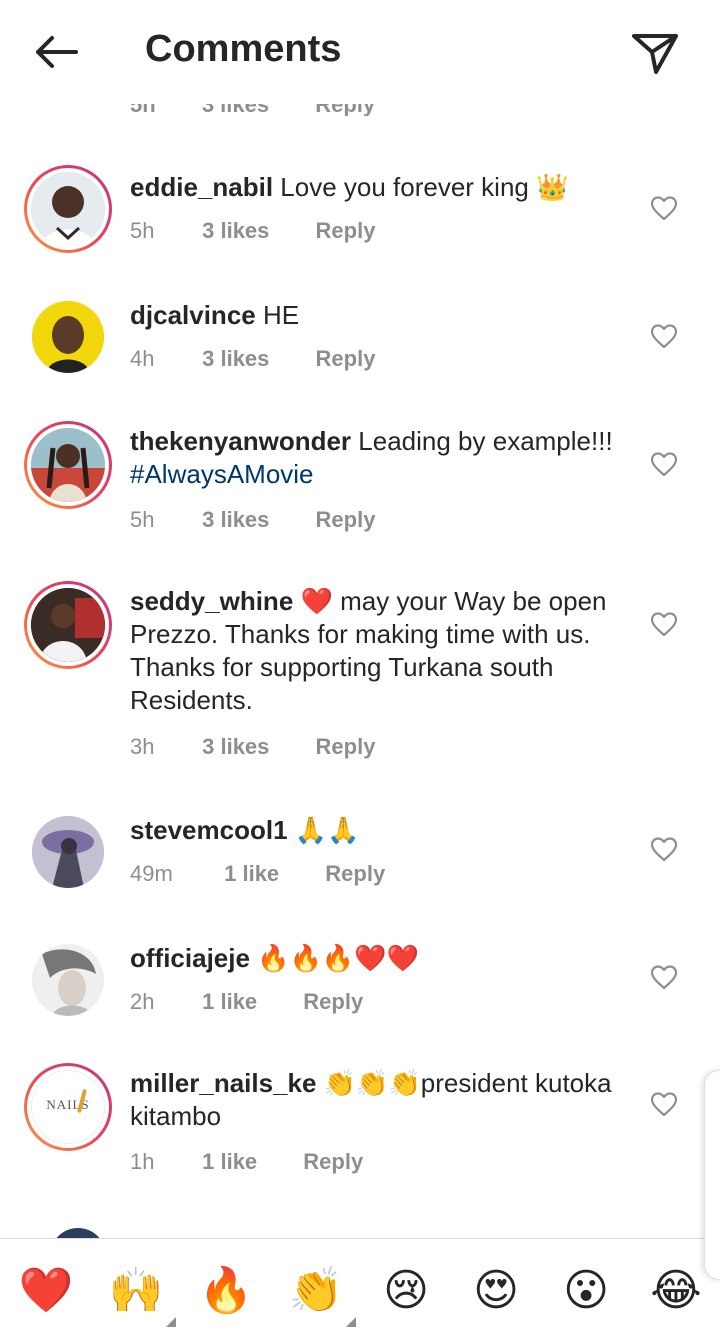 Image resolution: width=720 pixels, height=1341 pixels. I want to click on comment-time: 4h, so click(142, 358).